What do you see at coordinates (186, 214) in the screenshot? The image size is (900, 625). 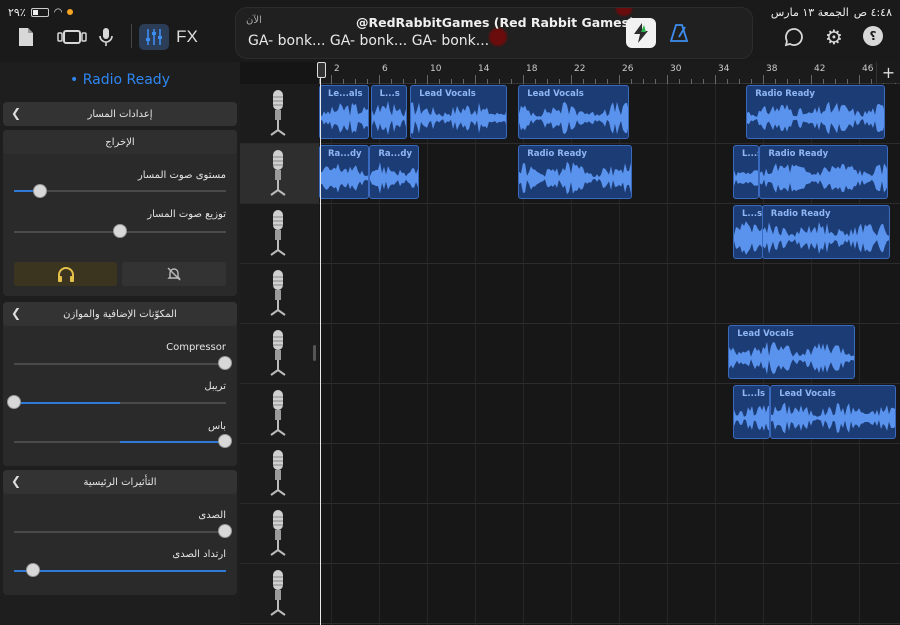 I see `pan-label: توزيع صوت المسار` at bounding box center [186, 214].